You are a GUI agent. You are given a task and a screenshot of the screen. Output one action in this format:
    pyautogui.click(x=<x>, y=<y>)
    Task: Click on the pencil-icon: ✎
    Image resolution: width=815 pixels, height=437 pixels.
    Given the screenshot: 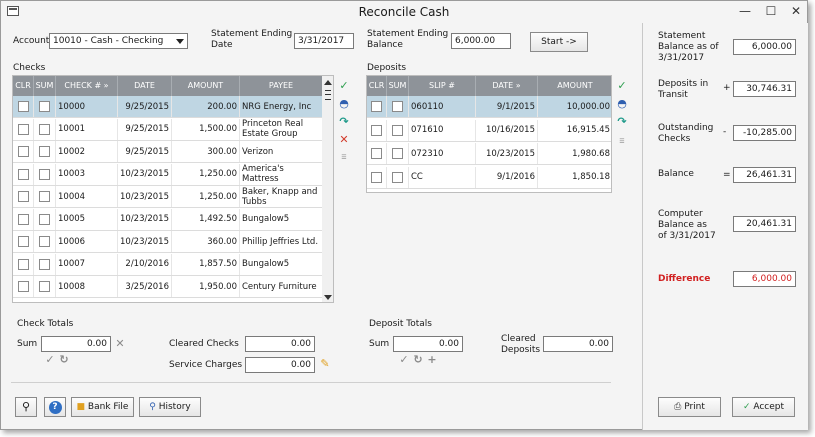 What is the action you would take?
    pyautogui.click(x=325, y=364)
    